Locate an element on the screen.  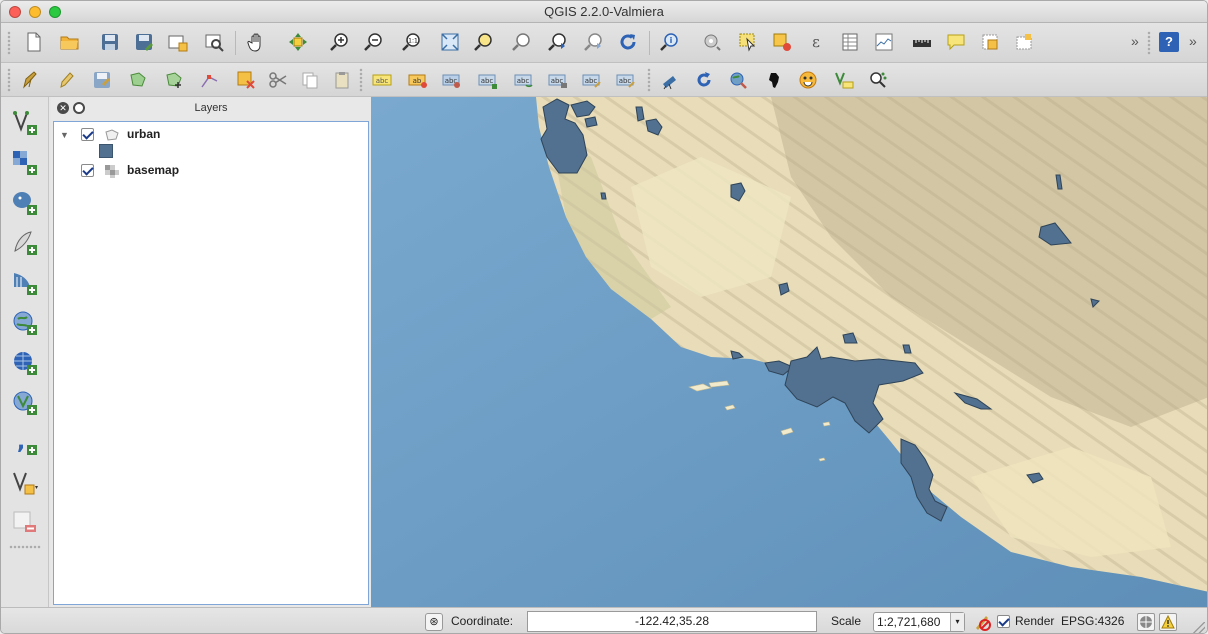
label-properties-button: abc is located at coordinates (626, 80).